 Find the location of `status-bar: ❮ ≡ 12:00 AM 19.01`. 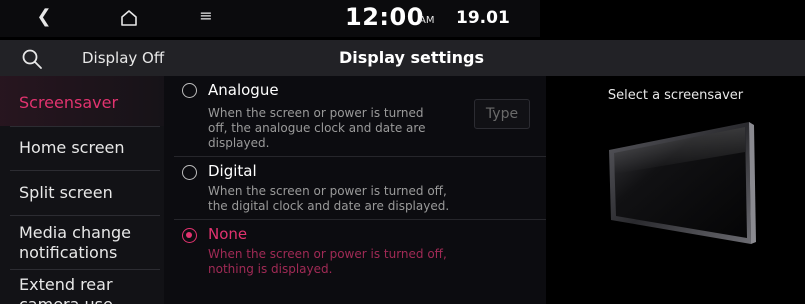

status-bar: ❮ ≡ 12:00 AM 19.01 is located at coordinates (402, 18).